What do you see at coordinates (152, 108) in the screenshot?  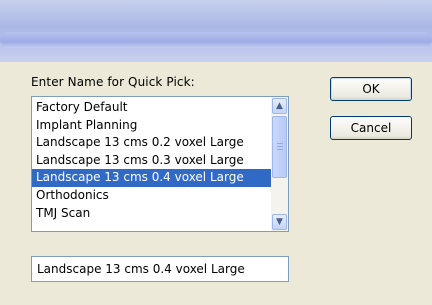 I see `list-item: Factory Default` at bounding box center [152, 108].